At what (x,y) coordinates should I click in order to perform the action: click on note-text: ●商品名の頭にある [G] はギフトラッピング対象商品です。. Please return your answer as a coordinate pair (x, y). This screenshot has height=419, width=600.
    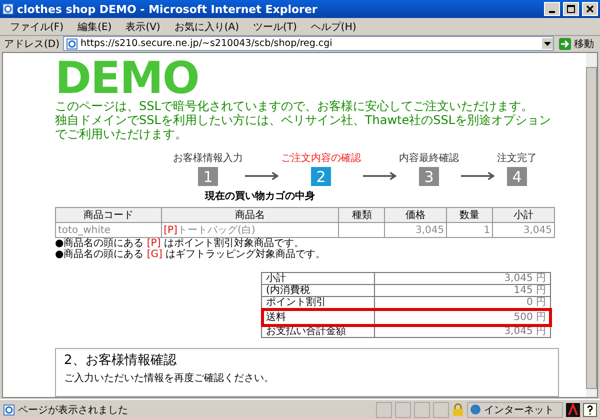
    Looking at the image, I should click on (191, 254).